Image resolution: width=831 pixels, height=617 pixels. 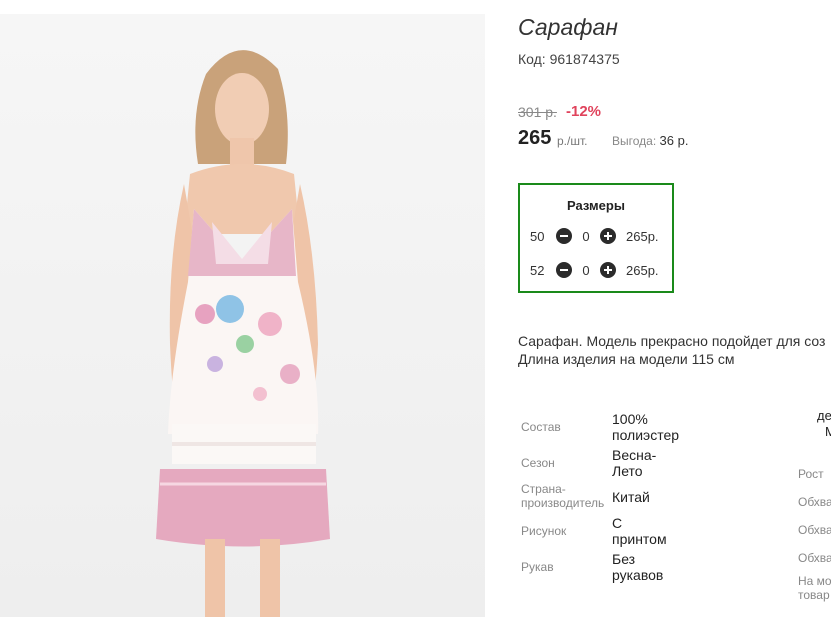 What do you see at coordinates (811, 474) in the screenshot?
I see `measurement-label: Рост` at bounding box center [811, 474].